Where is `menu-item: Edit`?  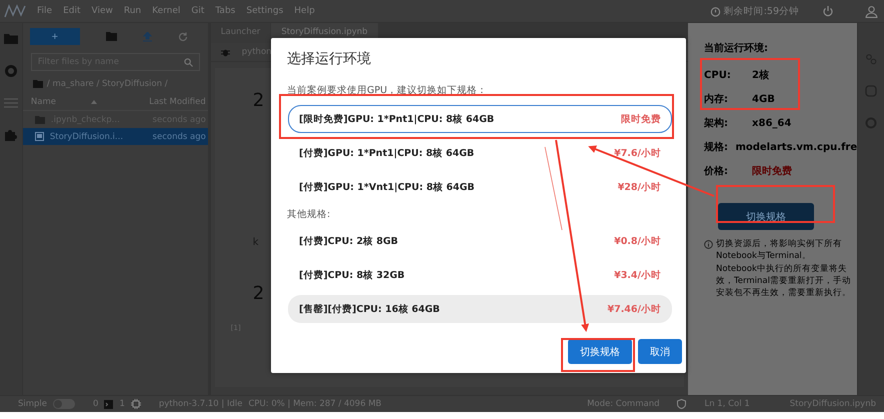
menu-item: Edit is located at coordinates (71, 11).